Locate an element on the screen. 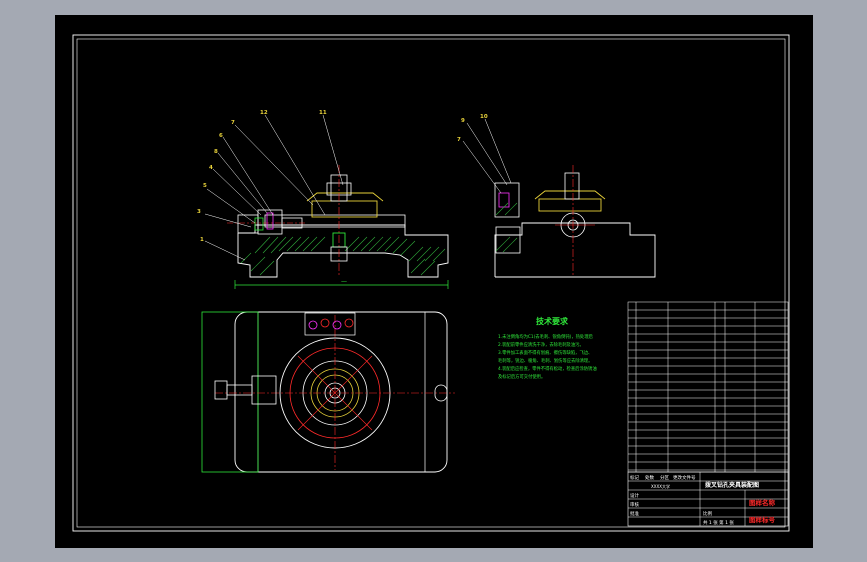 The image size is (867, 562). side-bolt is located at coordinates (572, 186).